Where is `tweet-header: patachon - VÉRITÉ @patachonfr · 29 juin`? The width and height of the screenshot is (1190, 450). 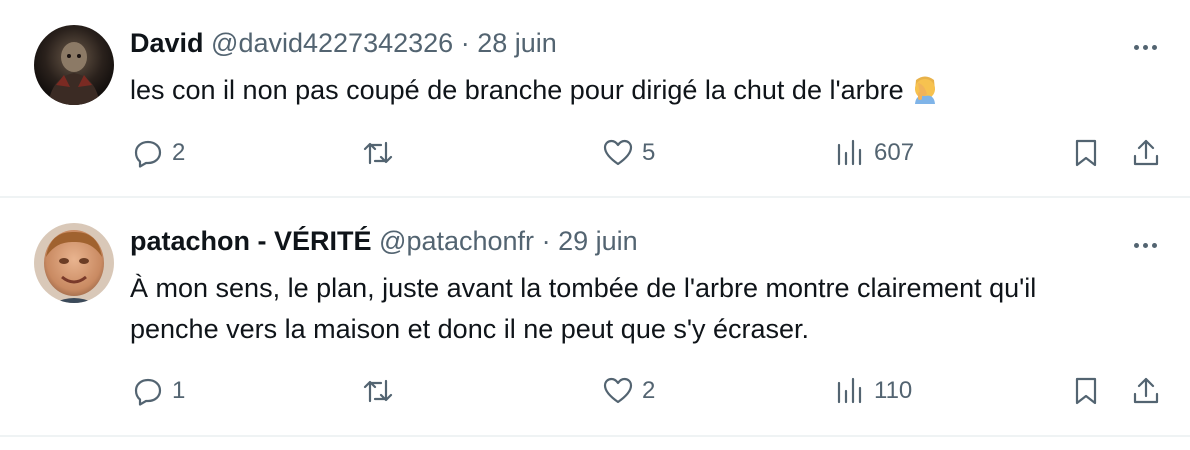 tweet-header: patachon - VÉRITÉ @patachonfr · 29 juin is located at coordinates (384, 241).